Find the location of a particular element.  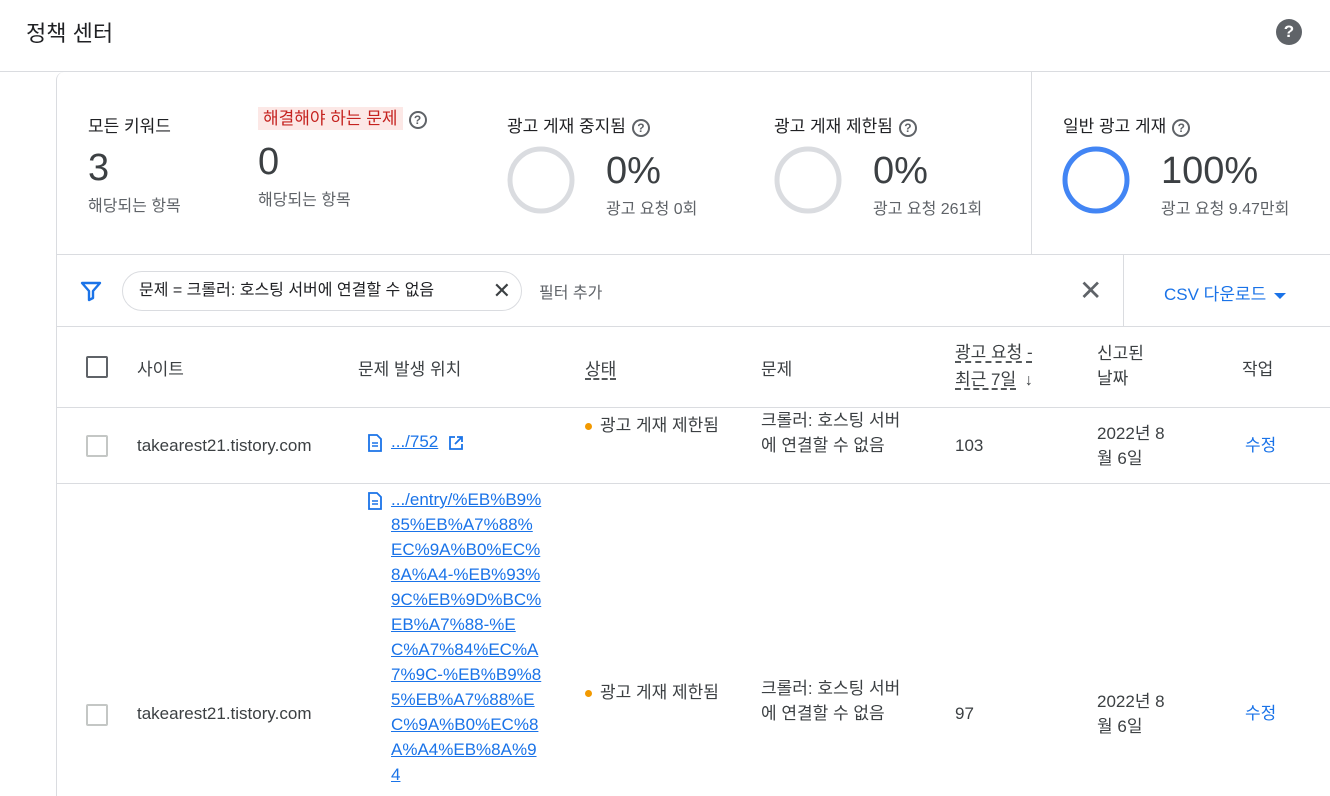

card-label: 일반 광고 게재 is located at coordinates (1115, 126).